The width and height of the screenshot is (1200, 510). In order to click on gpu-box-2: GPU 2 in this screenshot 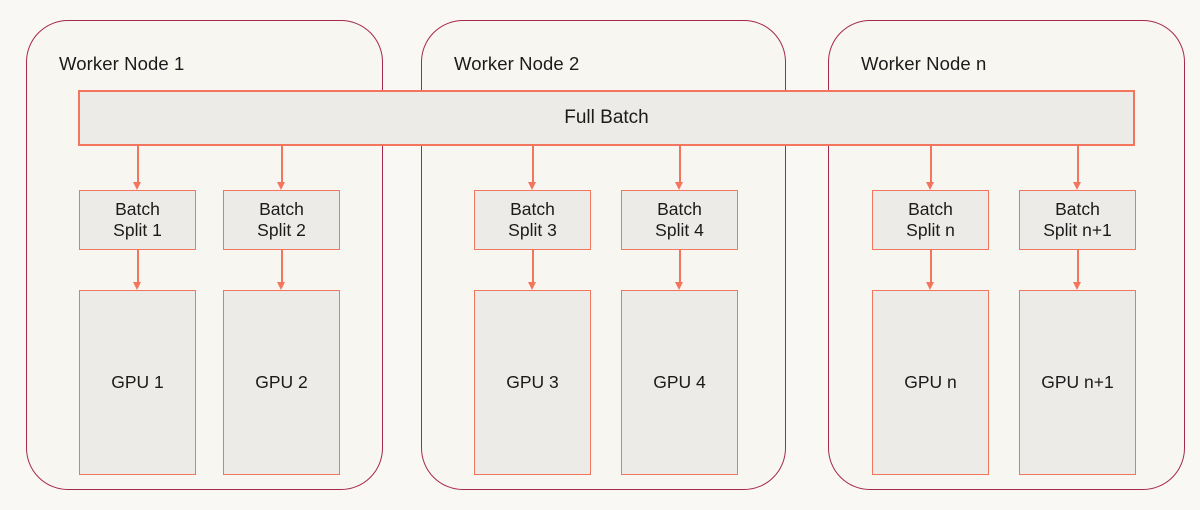, I will do `click(281, 382)`.